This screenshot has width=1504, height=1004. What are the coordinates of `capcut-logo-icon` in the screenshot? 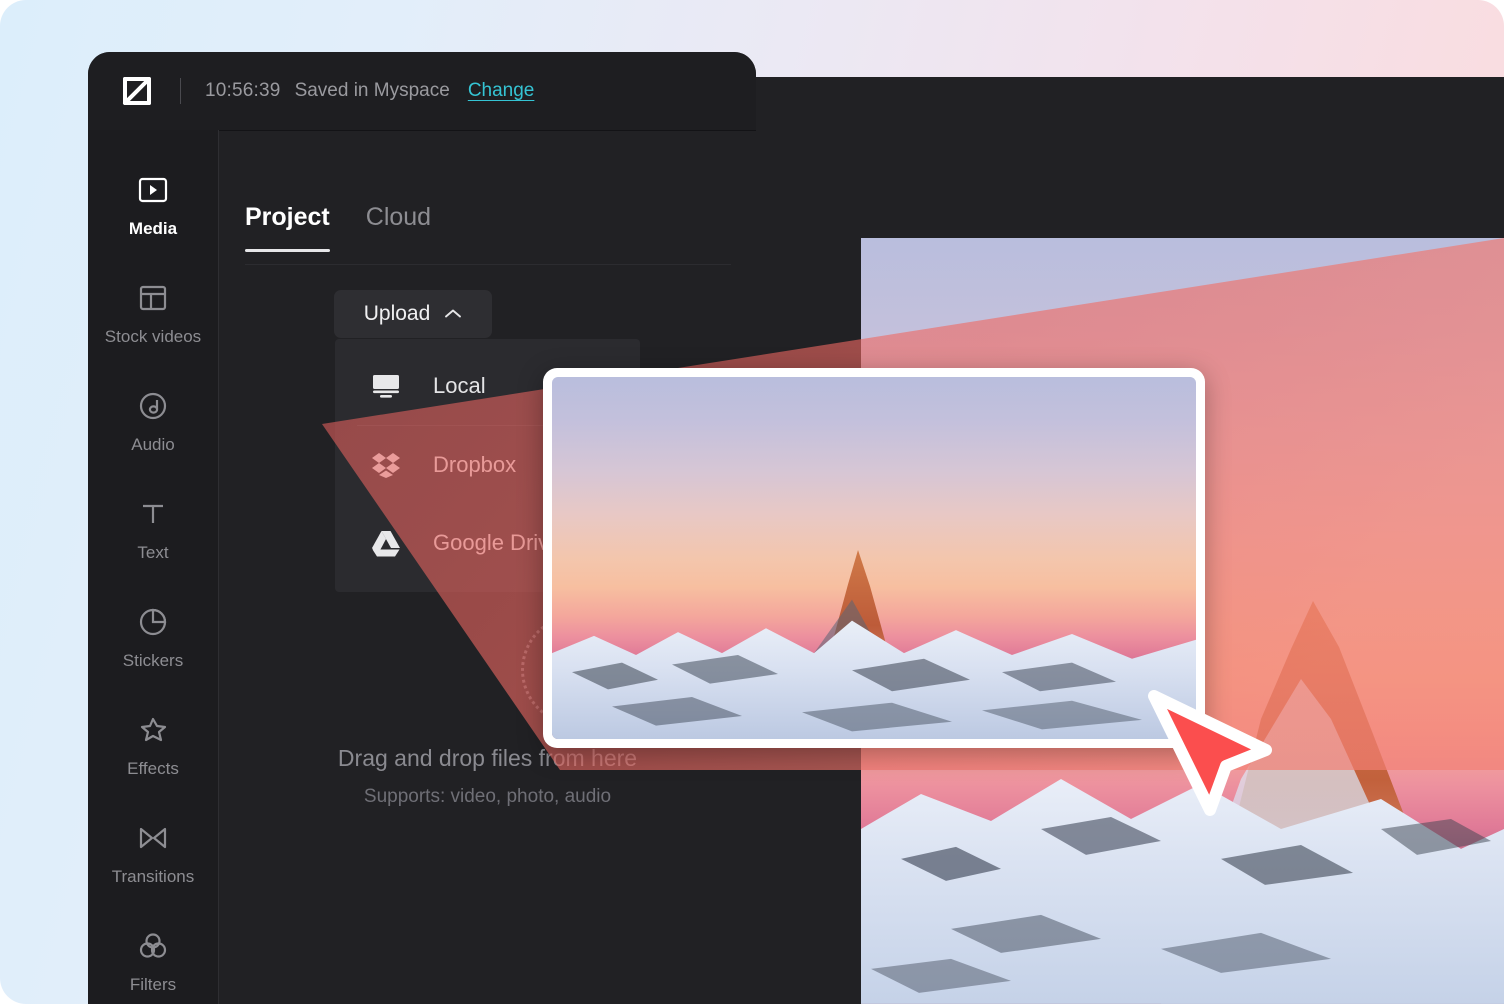 It's located at (137, 91).